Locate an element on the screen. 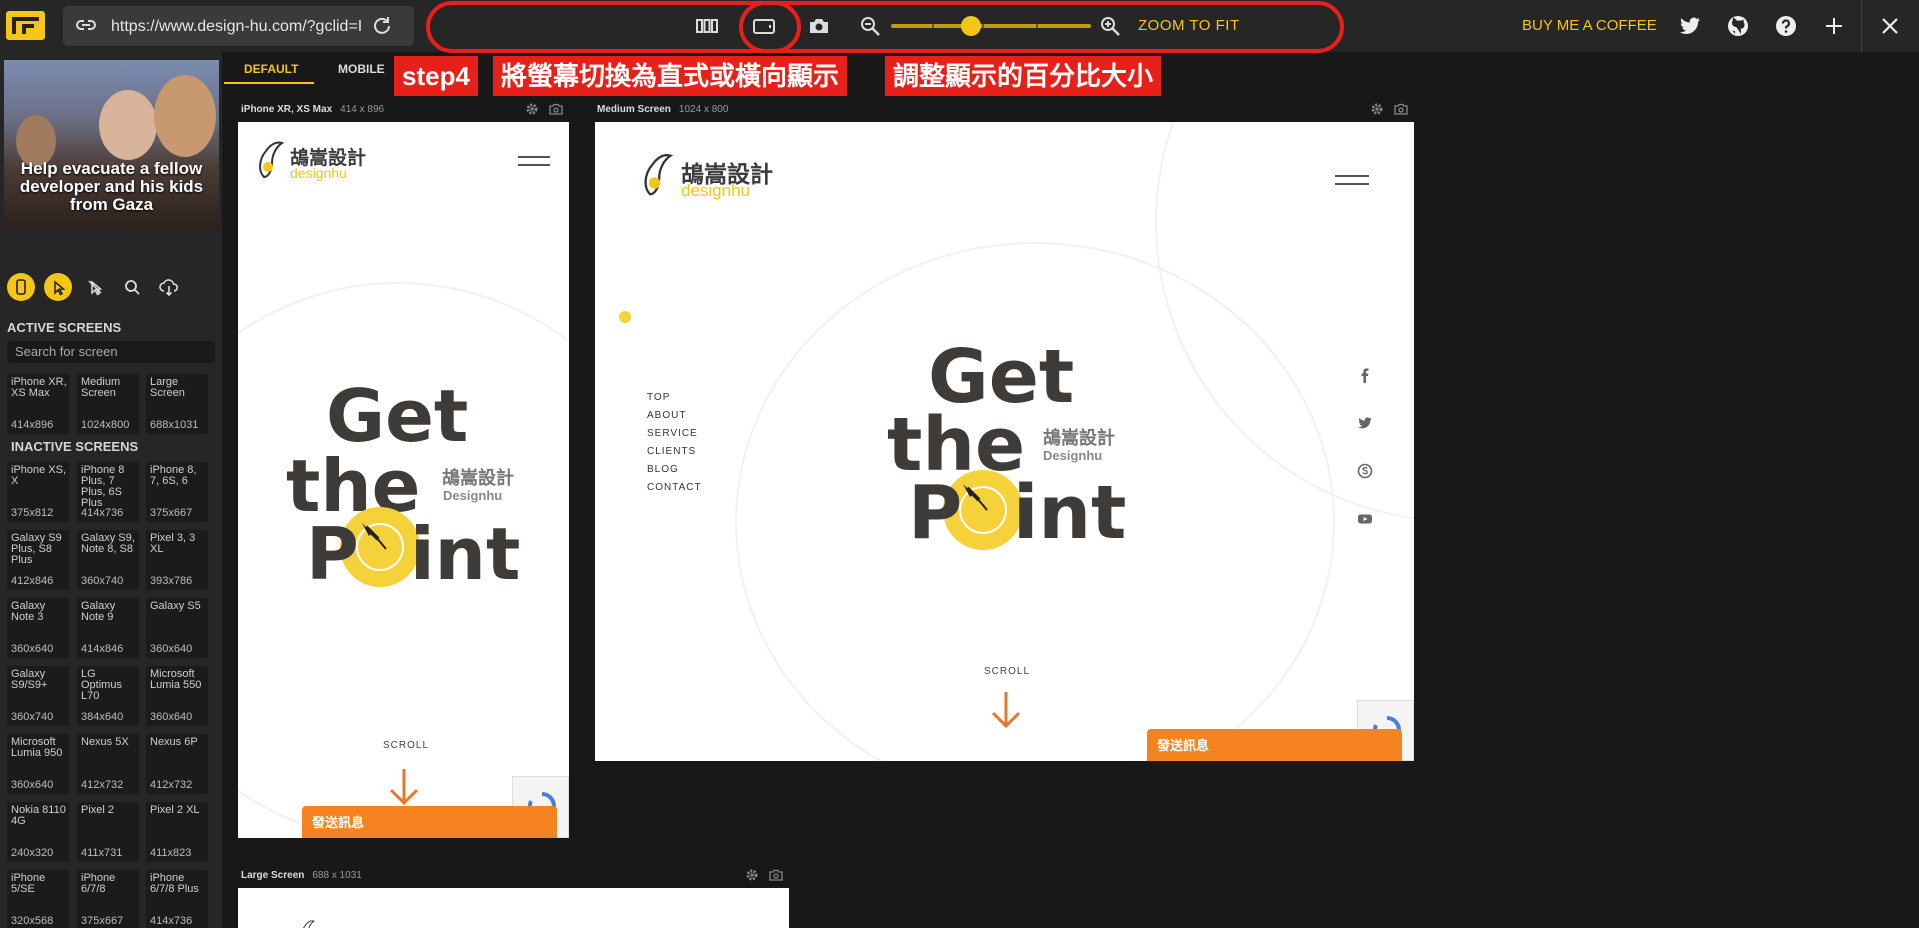  screen-option-name: Microsoft Lumia 950 is located at coordinates (37, 747).